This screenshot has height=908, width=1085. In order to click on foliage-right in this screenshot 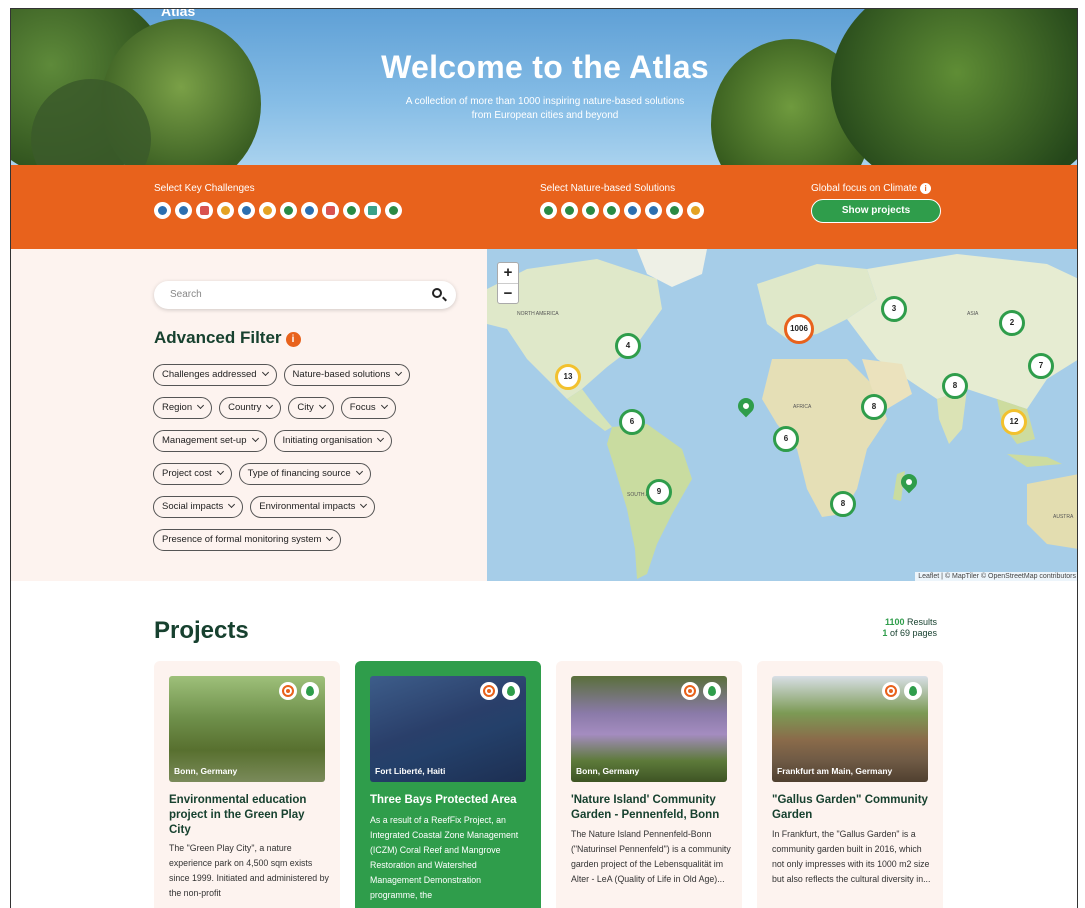, I will do `click(954, 87)`.